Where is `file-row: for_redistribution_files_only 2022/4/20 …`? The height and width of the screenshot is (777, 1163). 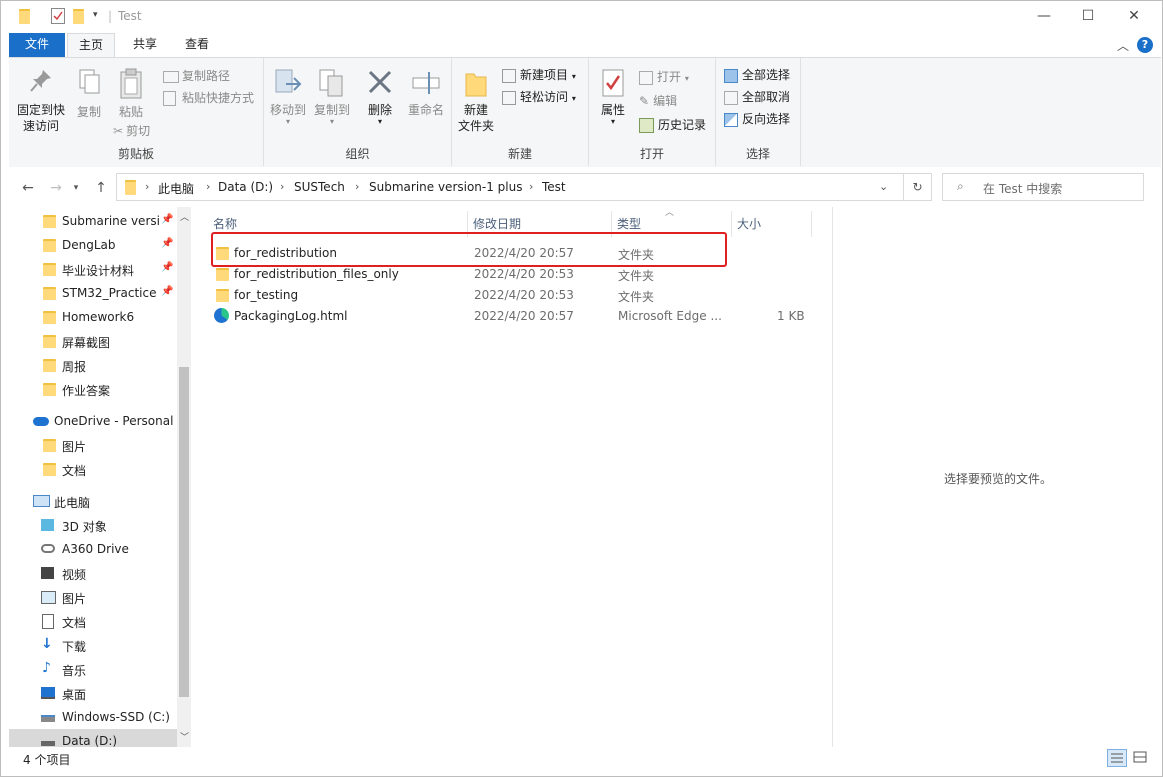
file-row: for_redistribution_files_only 2022/4/20 … is located at coordinates (512, 274).